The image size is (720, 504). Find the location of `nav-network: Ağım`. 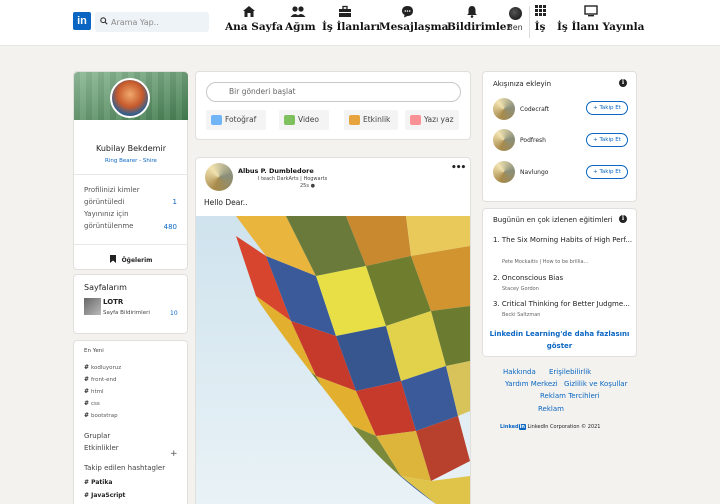

nav-network: Ağım is located at coordinates (300, 23).